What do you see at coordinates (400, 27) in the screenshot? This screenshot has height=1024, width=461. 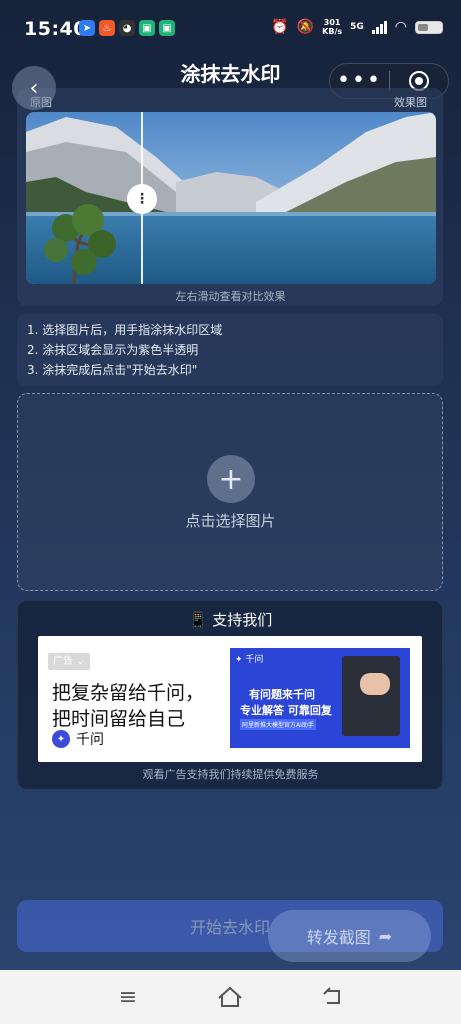 I see `wifi-icon: ◠` at bounding box center [400, 27].